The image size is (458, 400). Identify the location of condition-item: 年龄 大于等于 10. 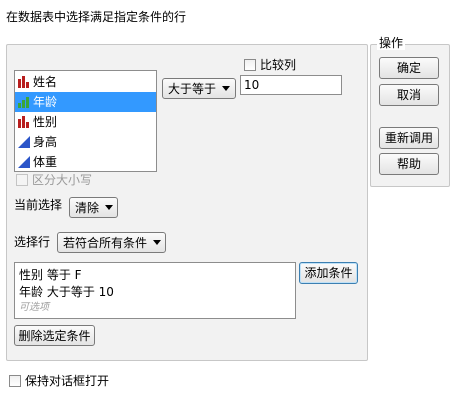
(155, 292).